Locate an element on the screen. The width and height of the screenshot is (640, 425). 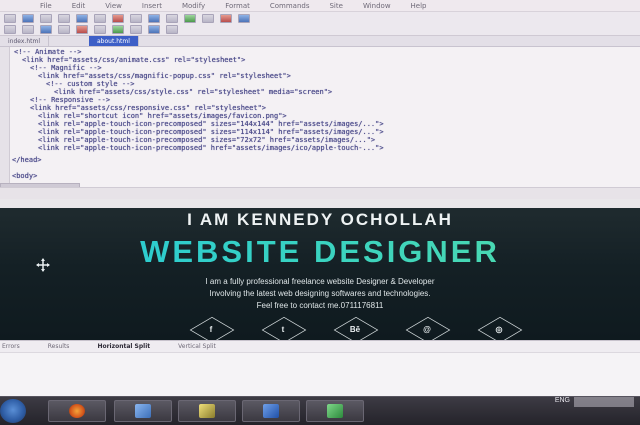
facebook-link: f is located at coordinates (211, 329).